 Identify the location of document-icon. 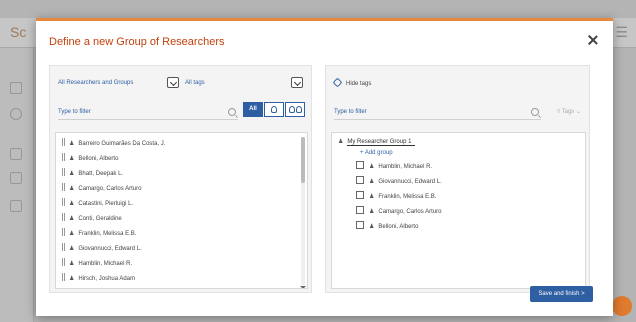
(16, 154).